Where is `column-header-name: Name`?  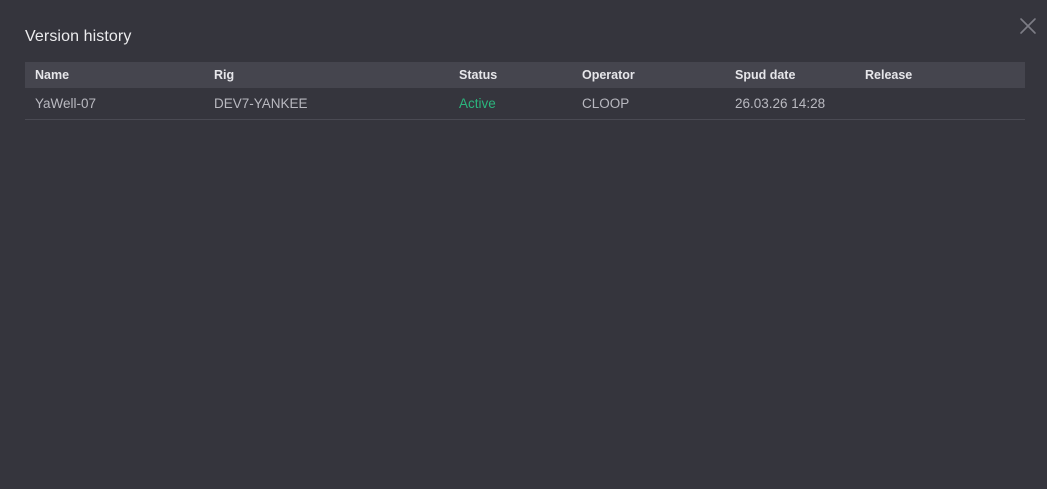 column-header-name: Name is located at coordinates (52, 75).